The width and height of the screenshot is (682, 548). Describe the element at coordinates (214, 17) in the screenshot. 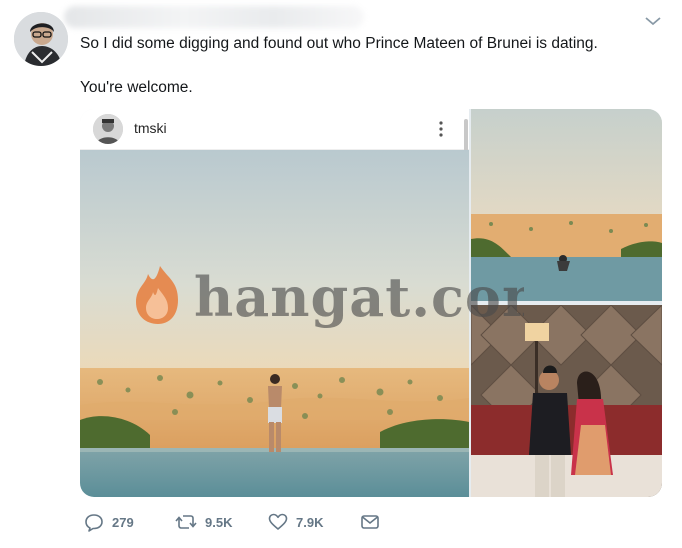

I see `author-name-redacted` at that location.